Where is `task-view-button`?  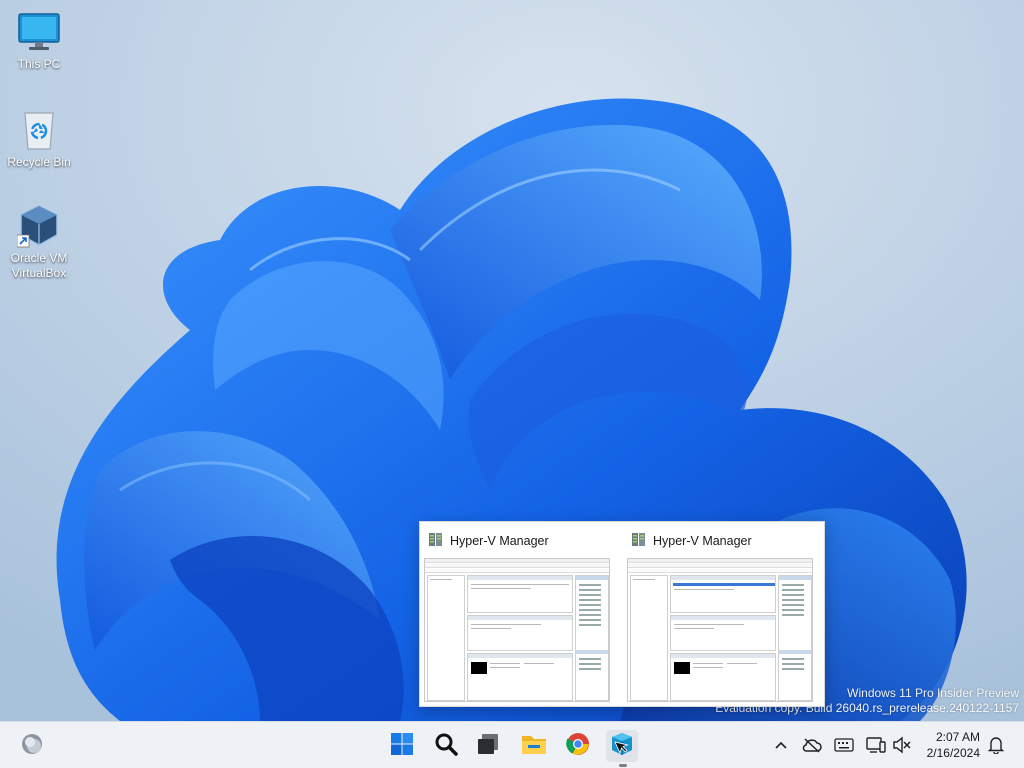
task-view-button is located at coordinates (488, 746).